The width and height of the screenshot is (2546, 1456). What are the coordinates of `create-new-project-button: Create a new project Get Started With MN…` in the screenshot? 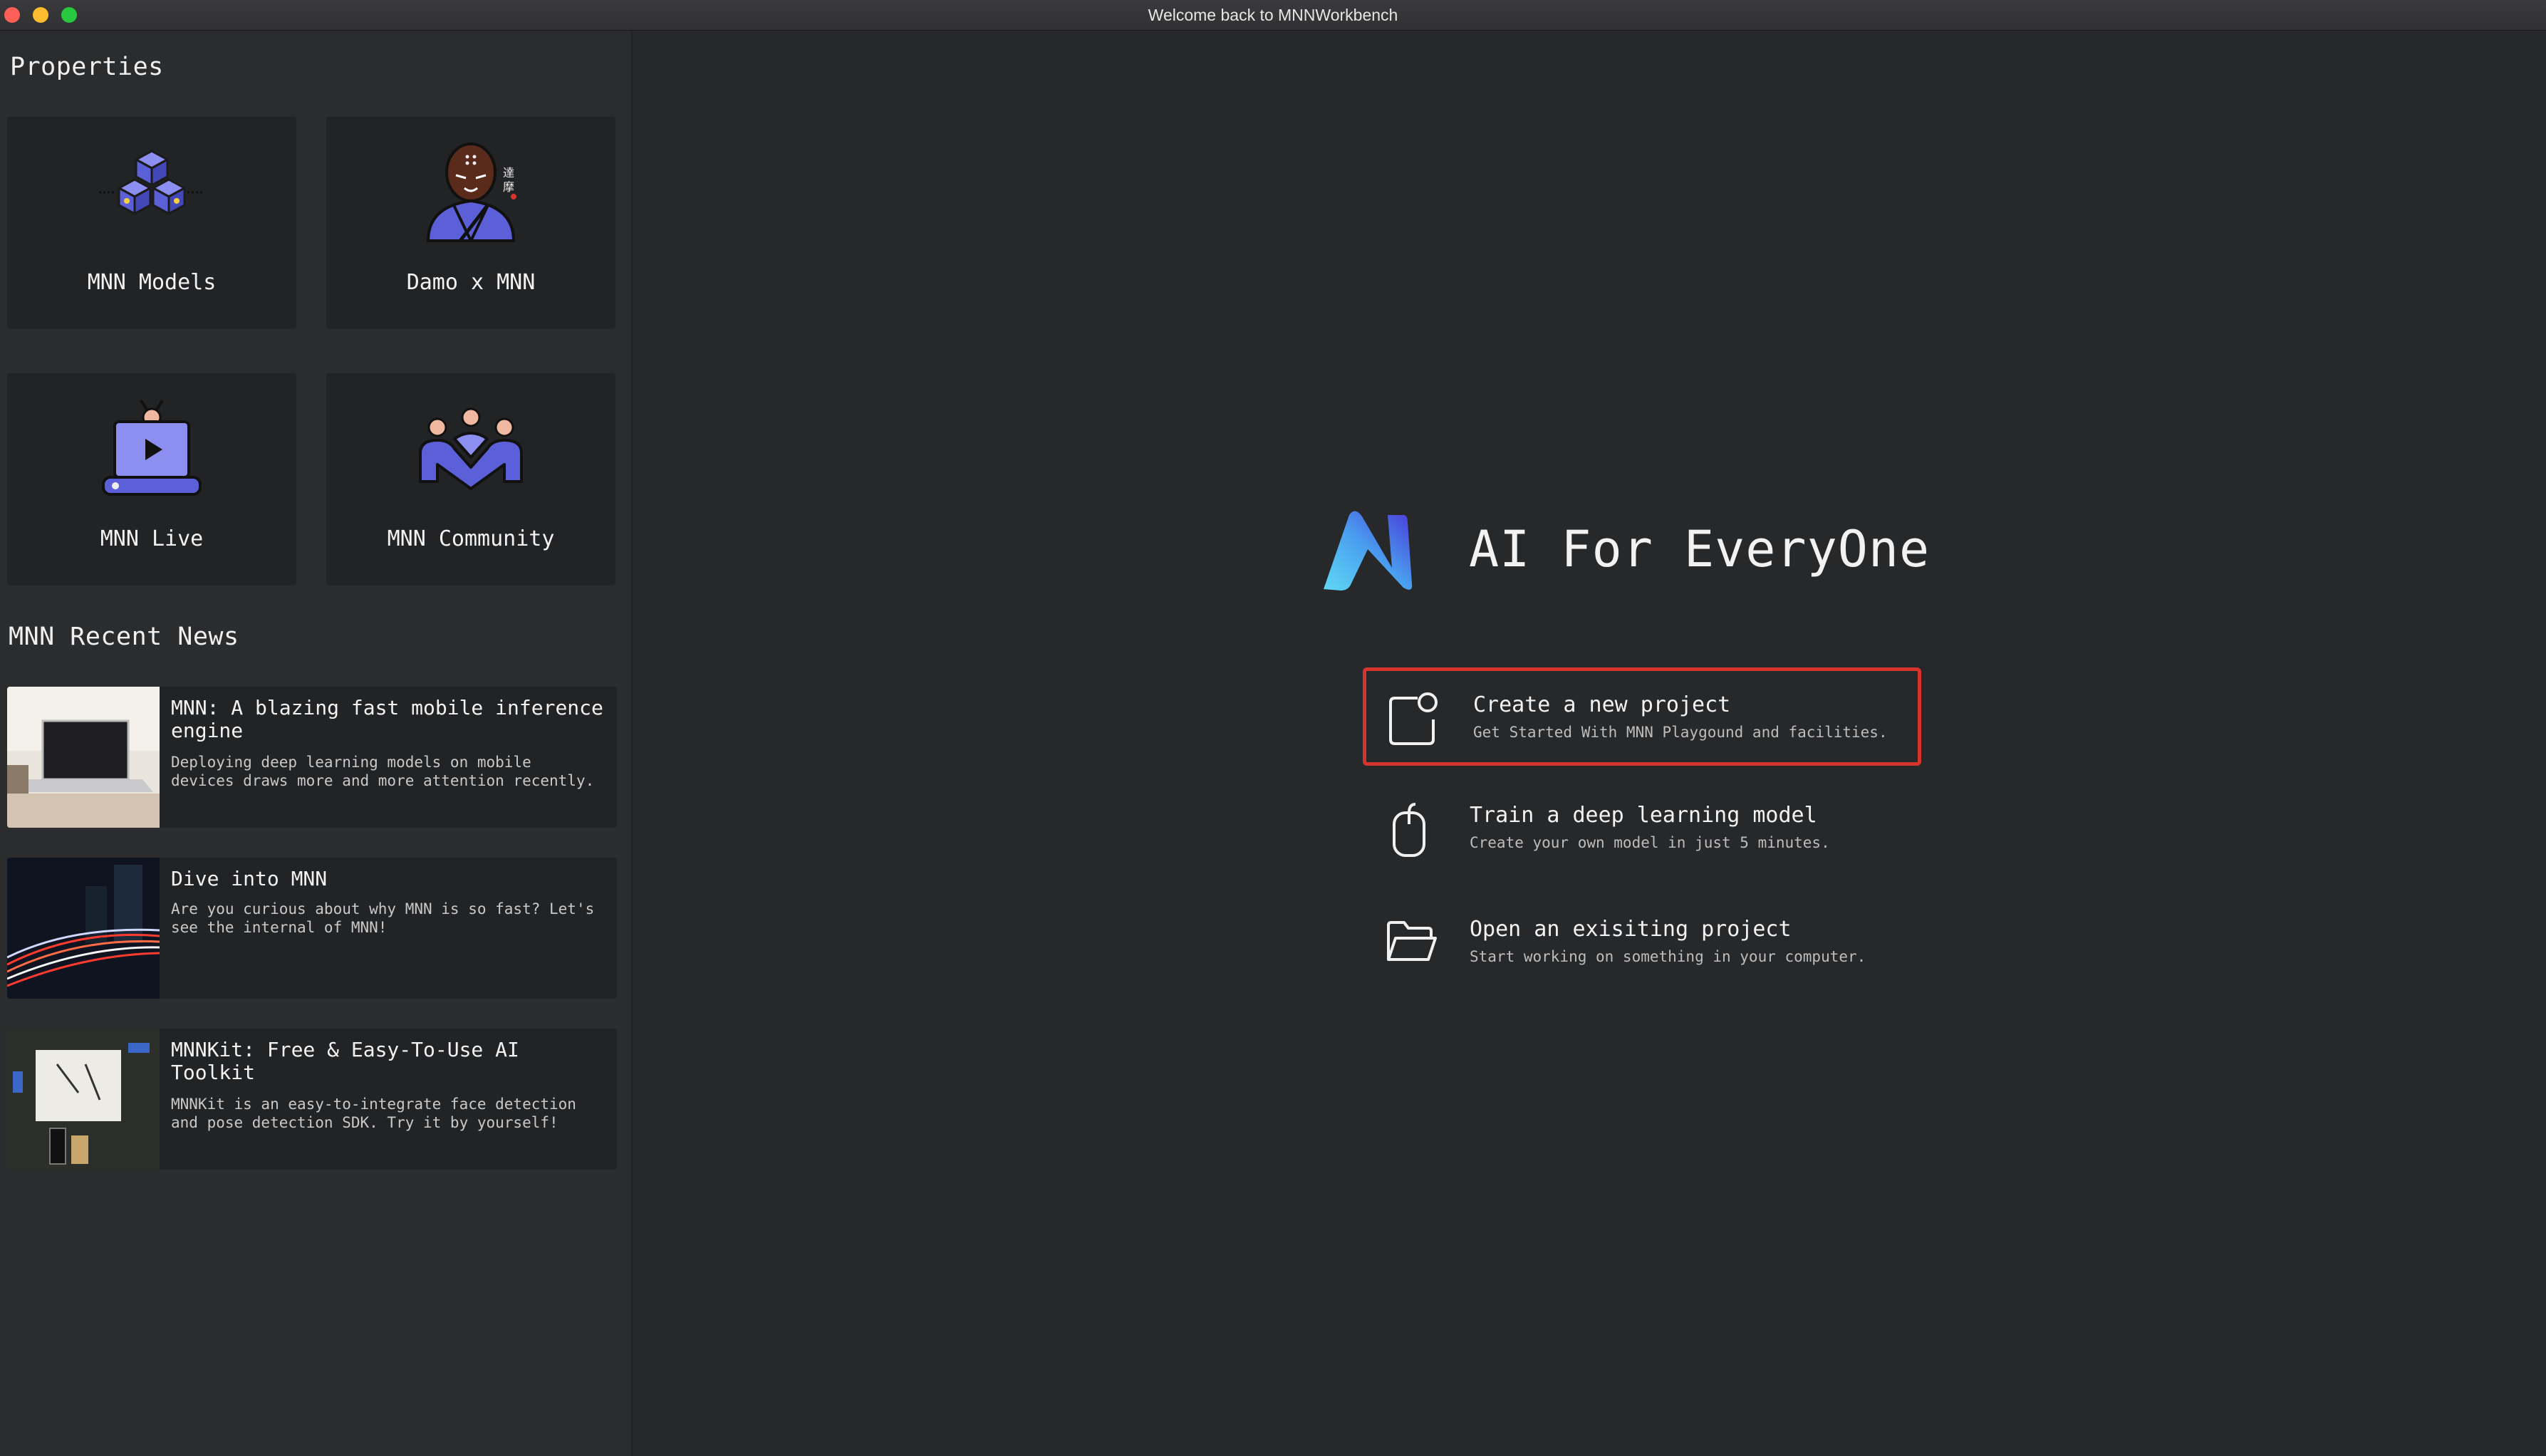 It's located at (1642, 716).